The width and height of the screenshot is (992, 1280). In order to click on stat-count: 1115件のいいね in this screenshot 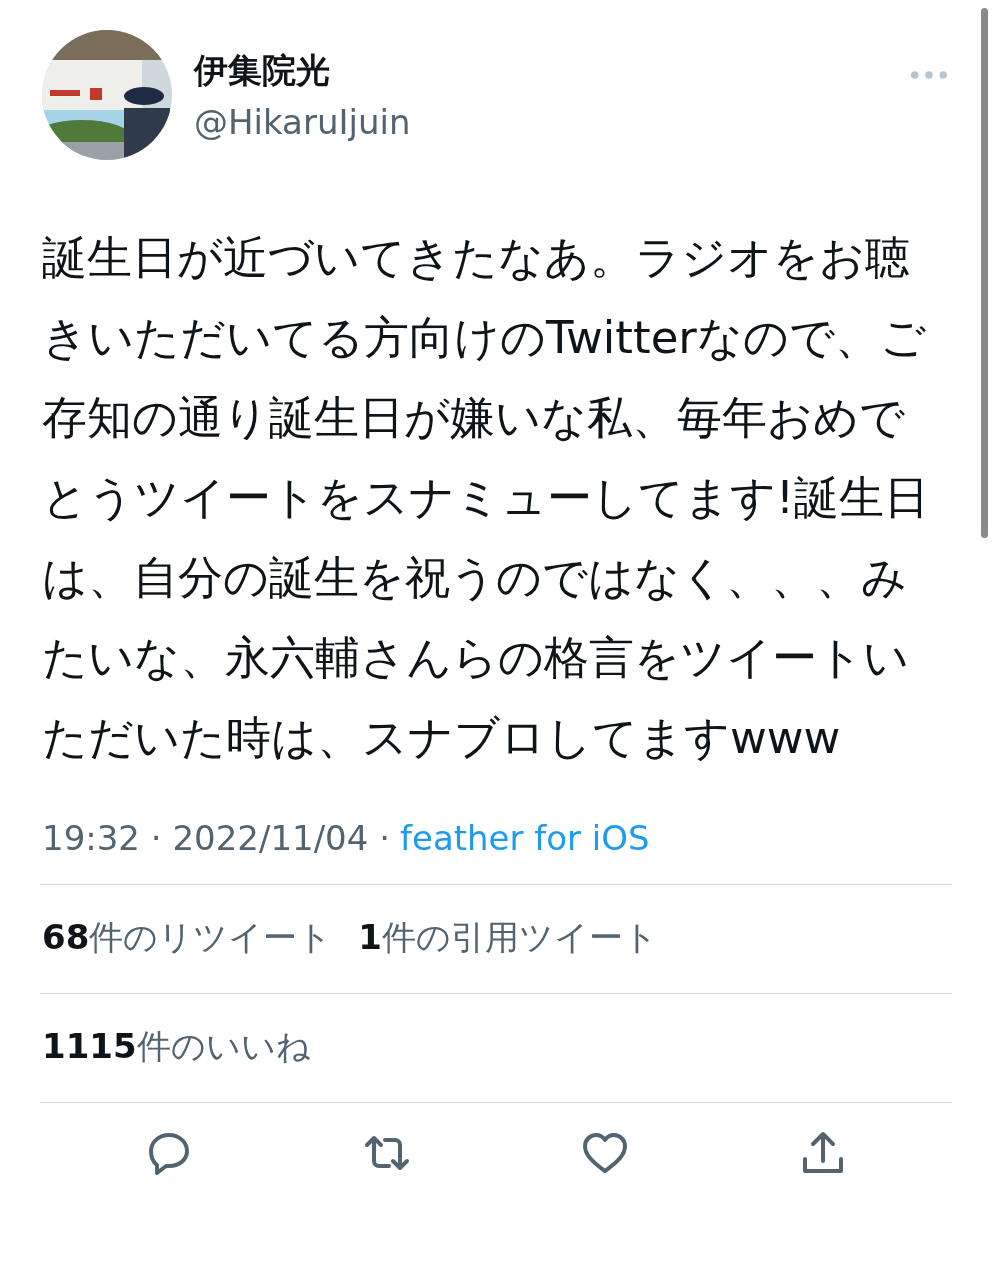, I will do `click(176, 1047)`.